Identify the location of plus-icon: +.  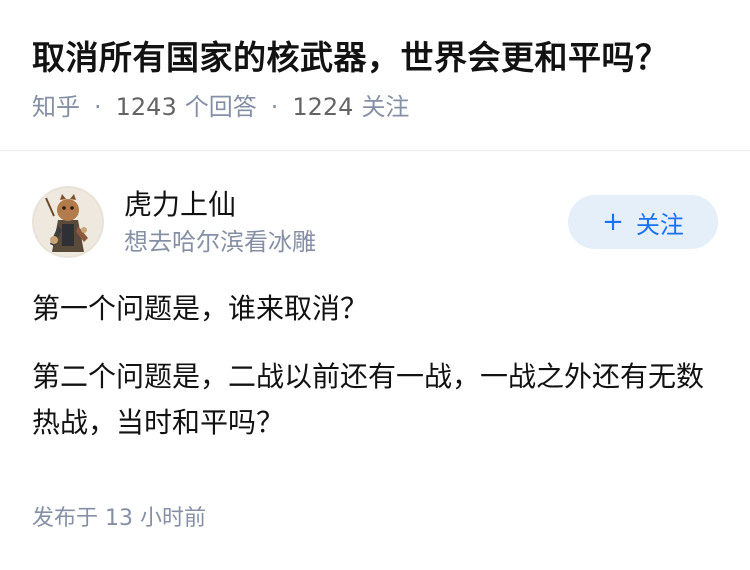
(613, 222).